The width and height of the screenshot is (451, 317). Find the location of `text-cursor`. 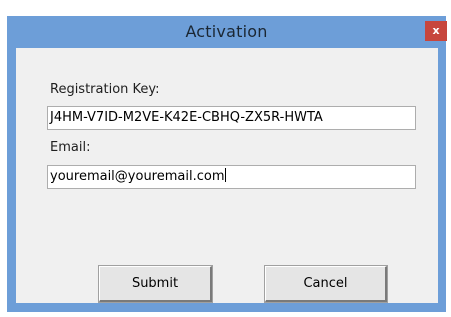

text-cursor is located at coordinates (225, 175).